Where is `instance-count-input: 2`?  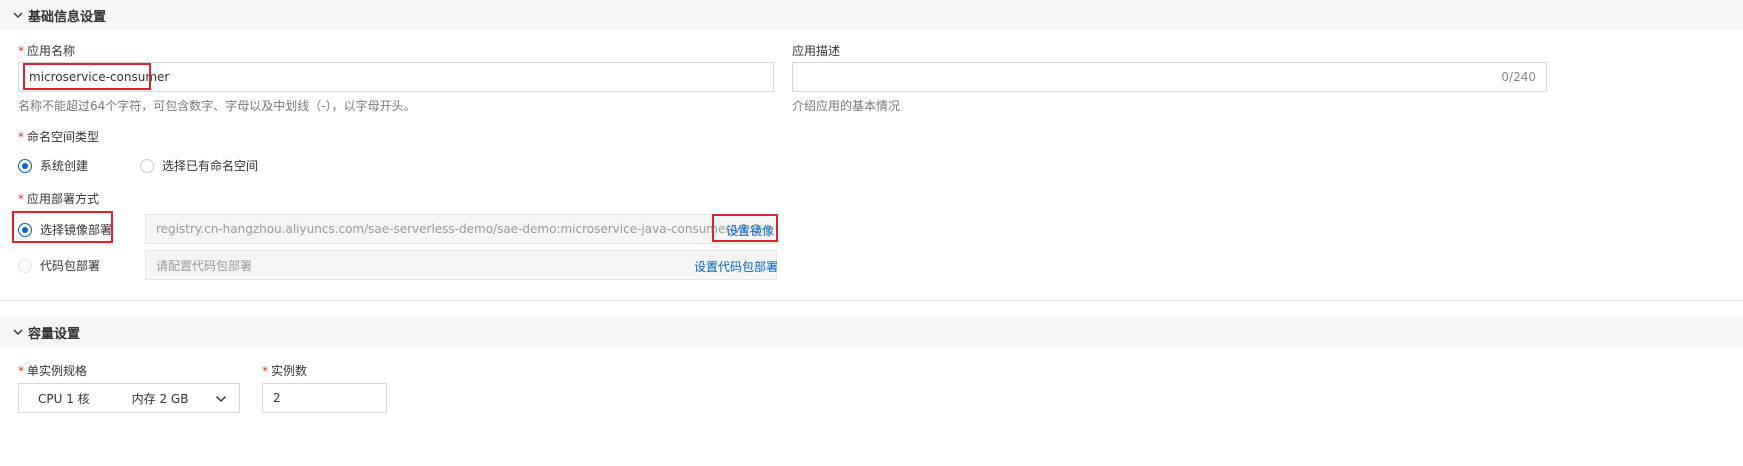
instance-count-input: 2 is located at coordinates (324, 398).